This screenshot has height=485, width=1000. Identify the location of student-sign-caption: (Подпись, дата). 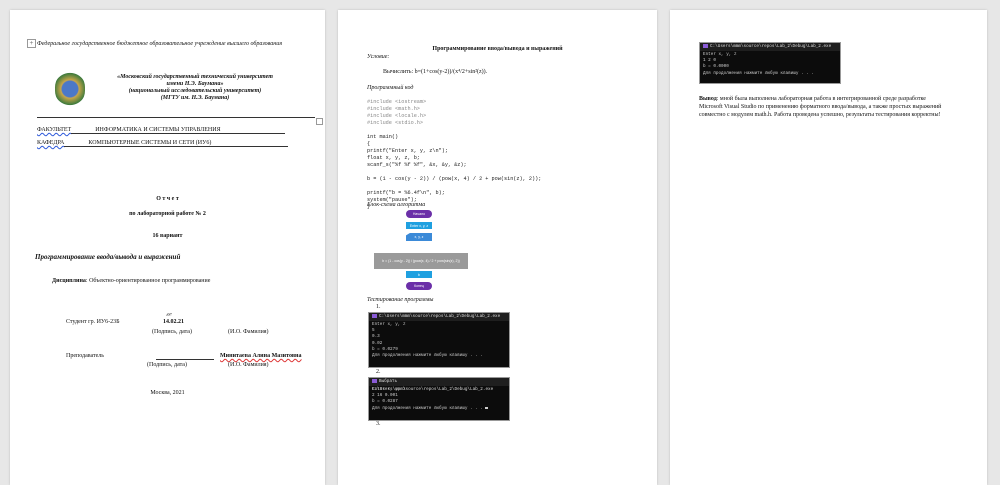
(172, 332).